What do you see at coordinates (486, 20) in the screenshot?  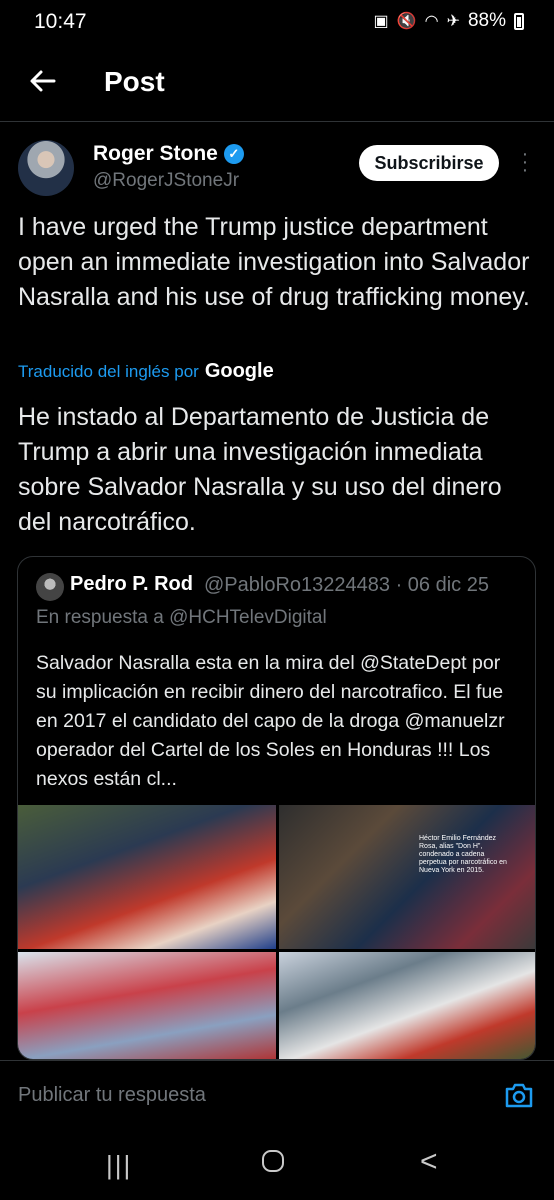 I see `battery-percent: 88%` at bounding box center [486, 20].